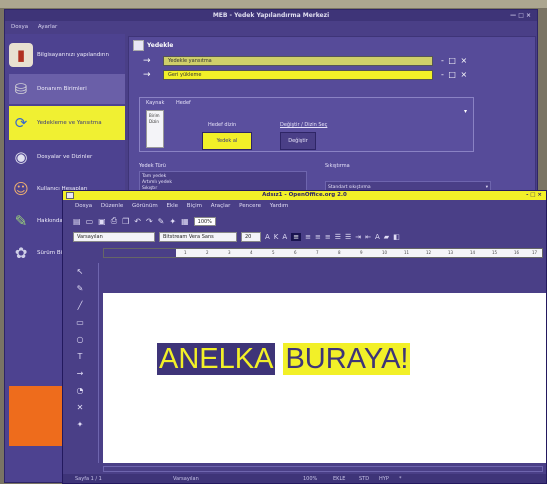 Image resolution: width=547 pixels, height=484 pixels. I want to click on ellipse-icon: ○, so click(80, 339).